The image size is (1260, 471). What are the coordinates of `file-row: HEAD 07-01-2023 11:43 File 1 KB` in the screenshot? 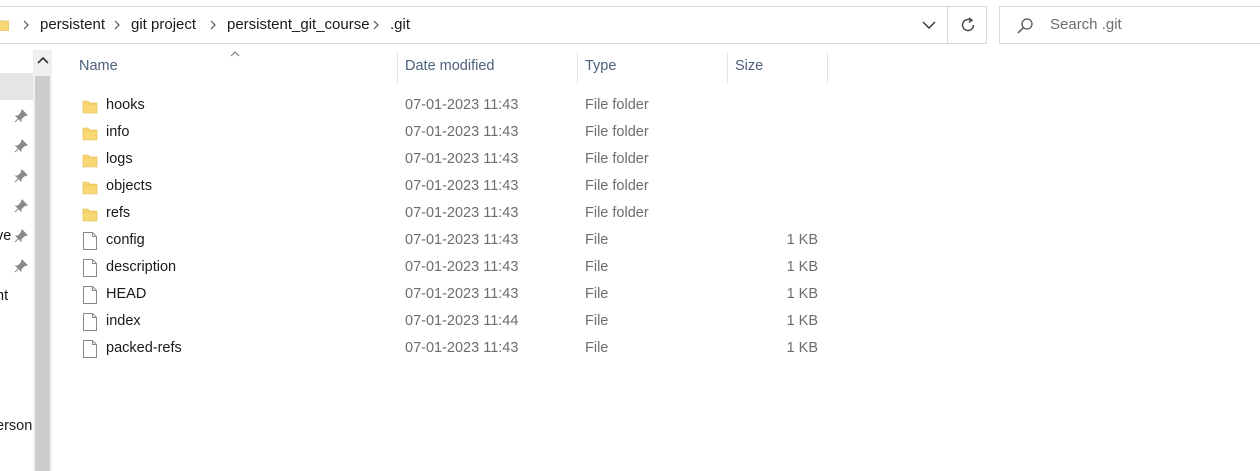 It's located at (458, 294).